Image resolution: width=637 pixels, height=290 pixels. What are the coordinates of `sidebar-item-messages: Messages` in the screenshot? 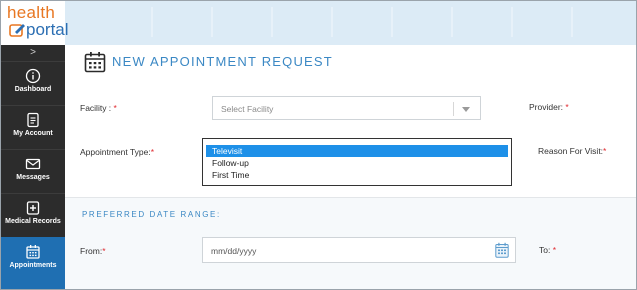 It's located at (33, 171).